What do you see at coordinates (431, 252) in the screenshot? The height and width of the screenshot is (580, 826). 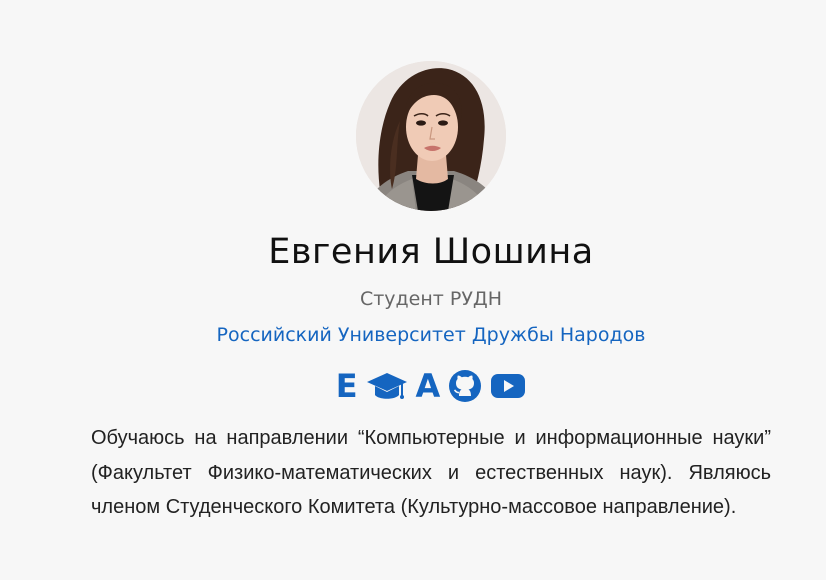 I see `profile-name: Евгения Шошина` at bounding box center [431, 252].